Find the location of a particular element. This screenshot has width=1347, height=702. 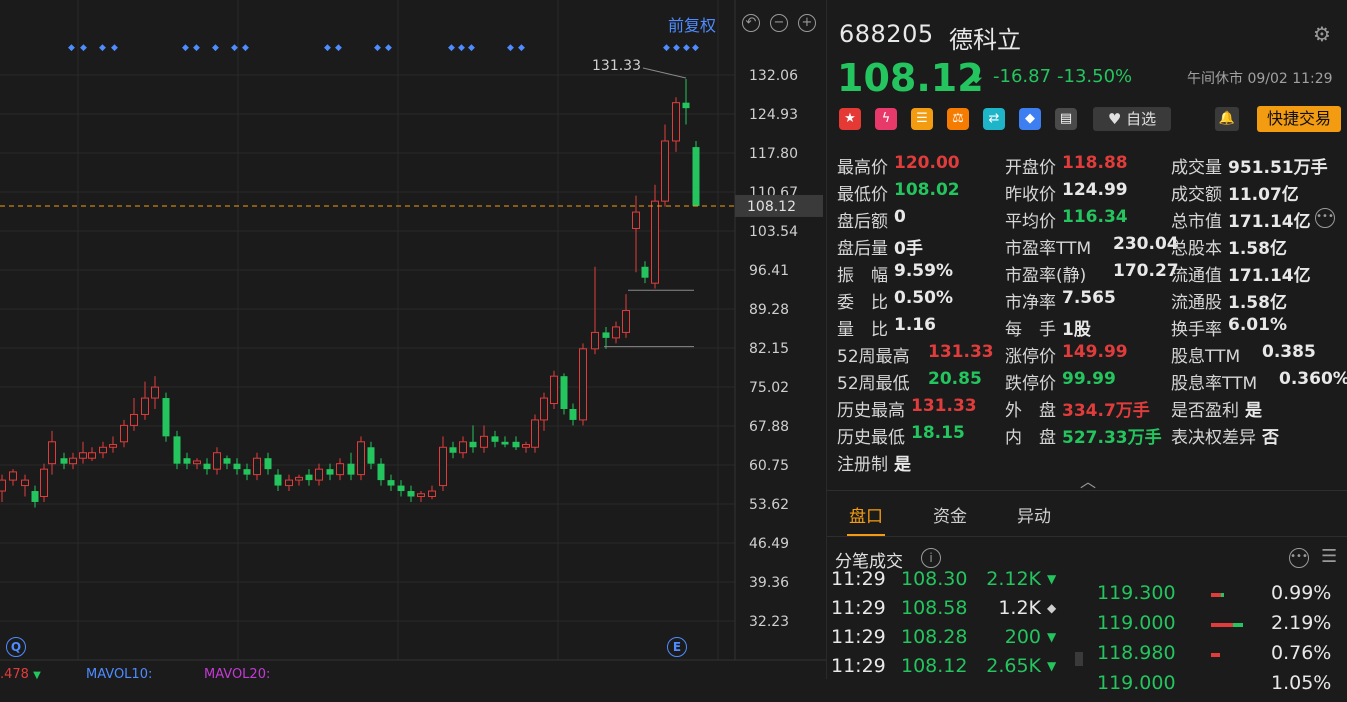

shuffle-icon: ⇄ is located at coordinates (994, 119).